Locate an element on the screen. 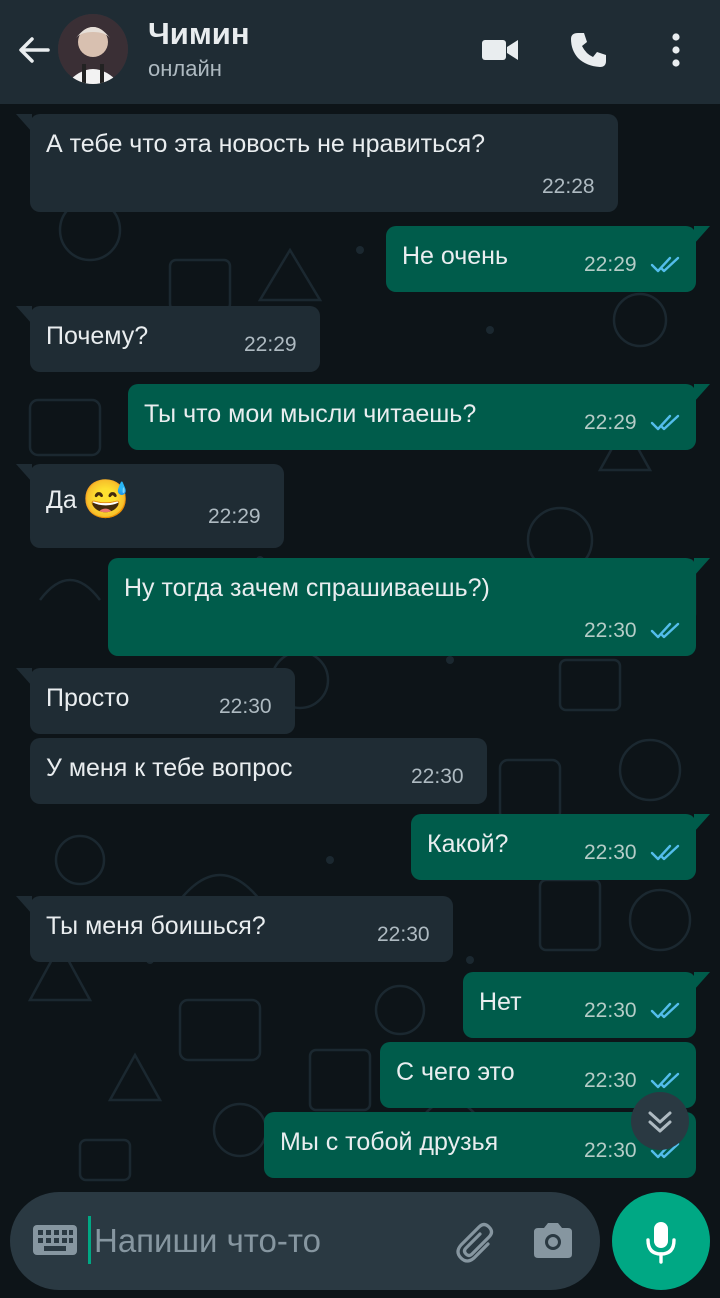  outgoing-message: Ну тогда зачем спрашиваешь?) 22:30 is located at coordinates (409, 607).